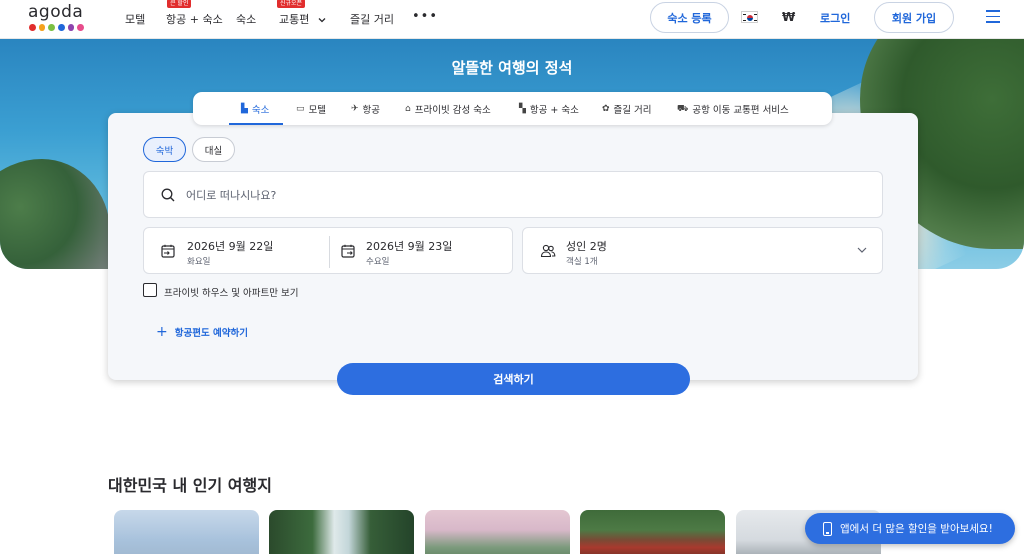 The width and height of the screenshot is (1024, 554). Describe the element at coordinates (554, 110) in the screenshot. I see `tab-label: 항공 + 숙소` at that location.